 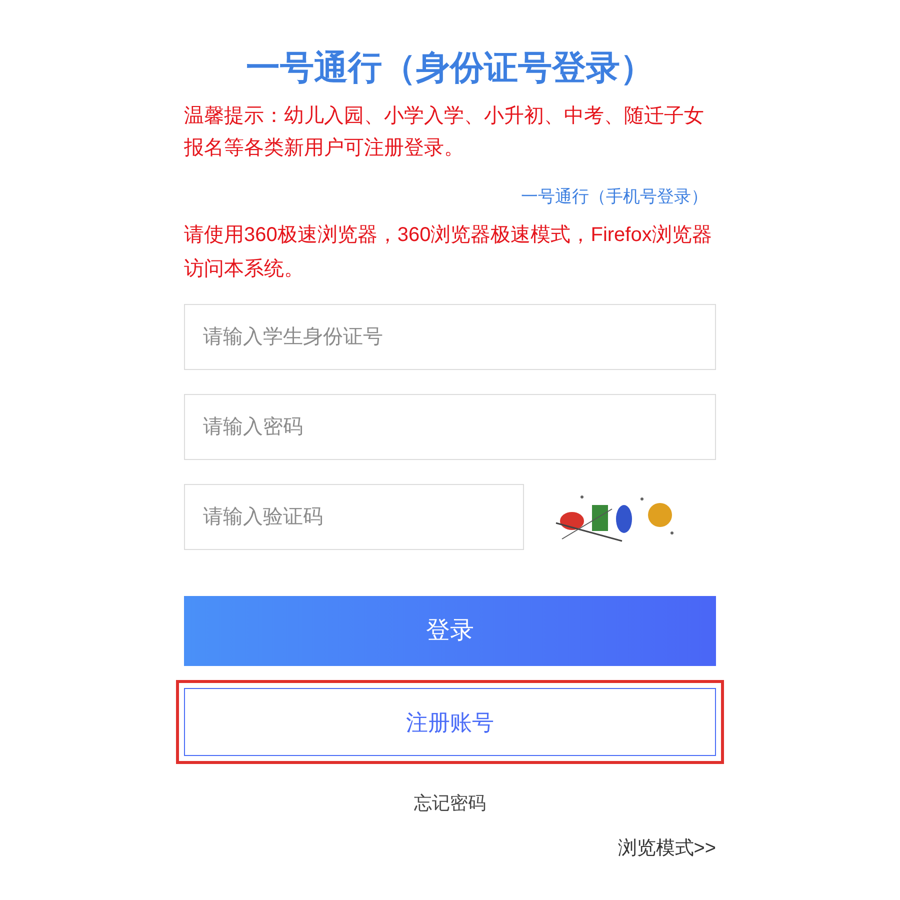 I want to click on notice-text: 温馨提示：幼儿入园、小学入学、小升初、中考、随迁子女报名等各类新用户可注册登录。, so click(x=444, y=132).